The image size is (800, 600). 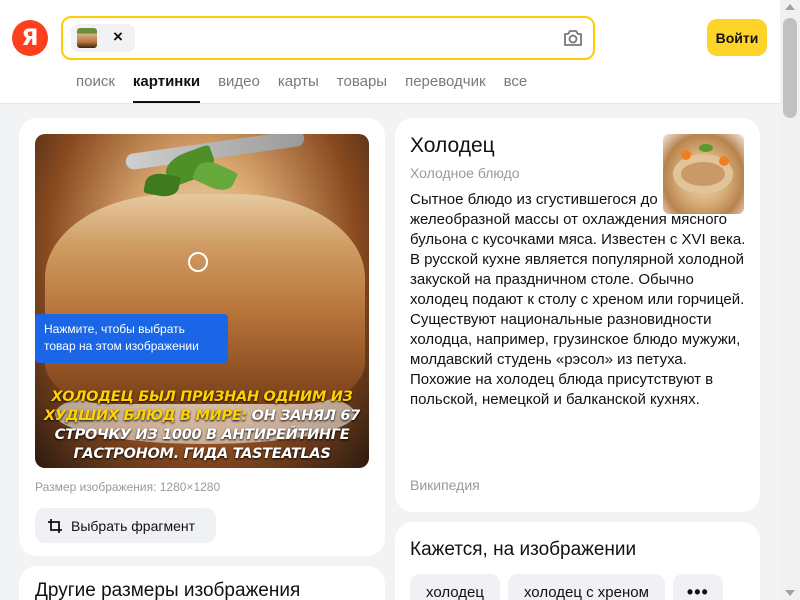 What do you see at coordinates (362, 88) in the screenshot?
I see `tab-products: товары` at bounding box center [362, 88].